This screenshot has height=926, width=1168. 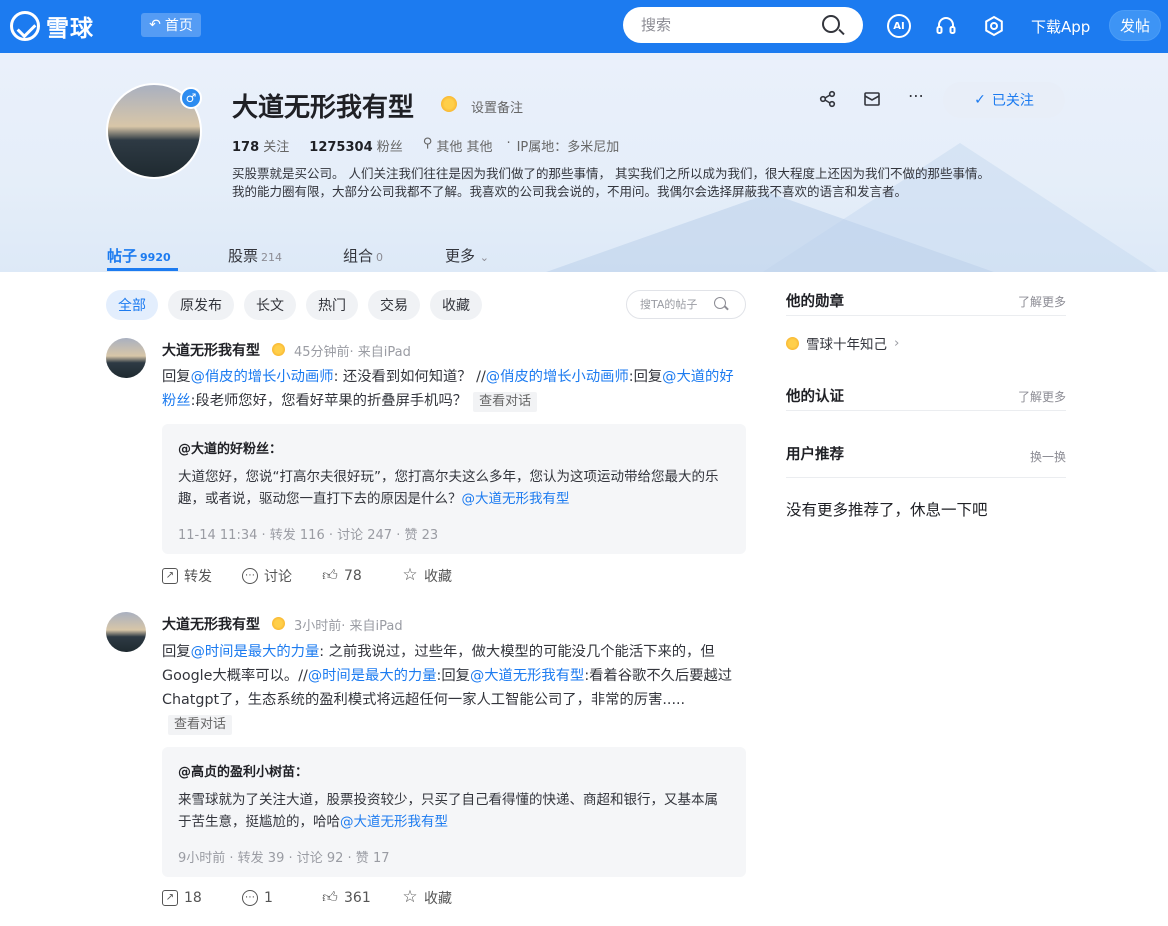 I want to click on post-actions: ↗ 18 ⋯ 1 👍︎ 361 ☆ 收藏, so click(x=322, y=898).